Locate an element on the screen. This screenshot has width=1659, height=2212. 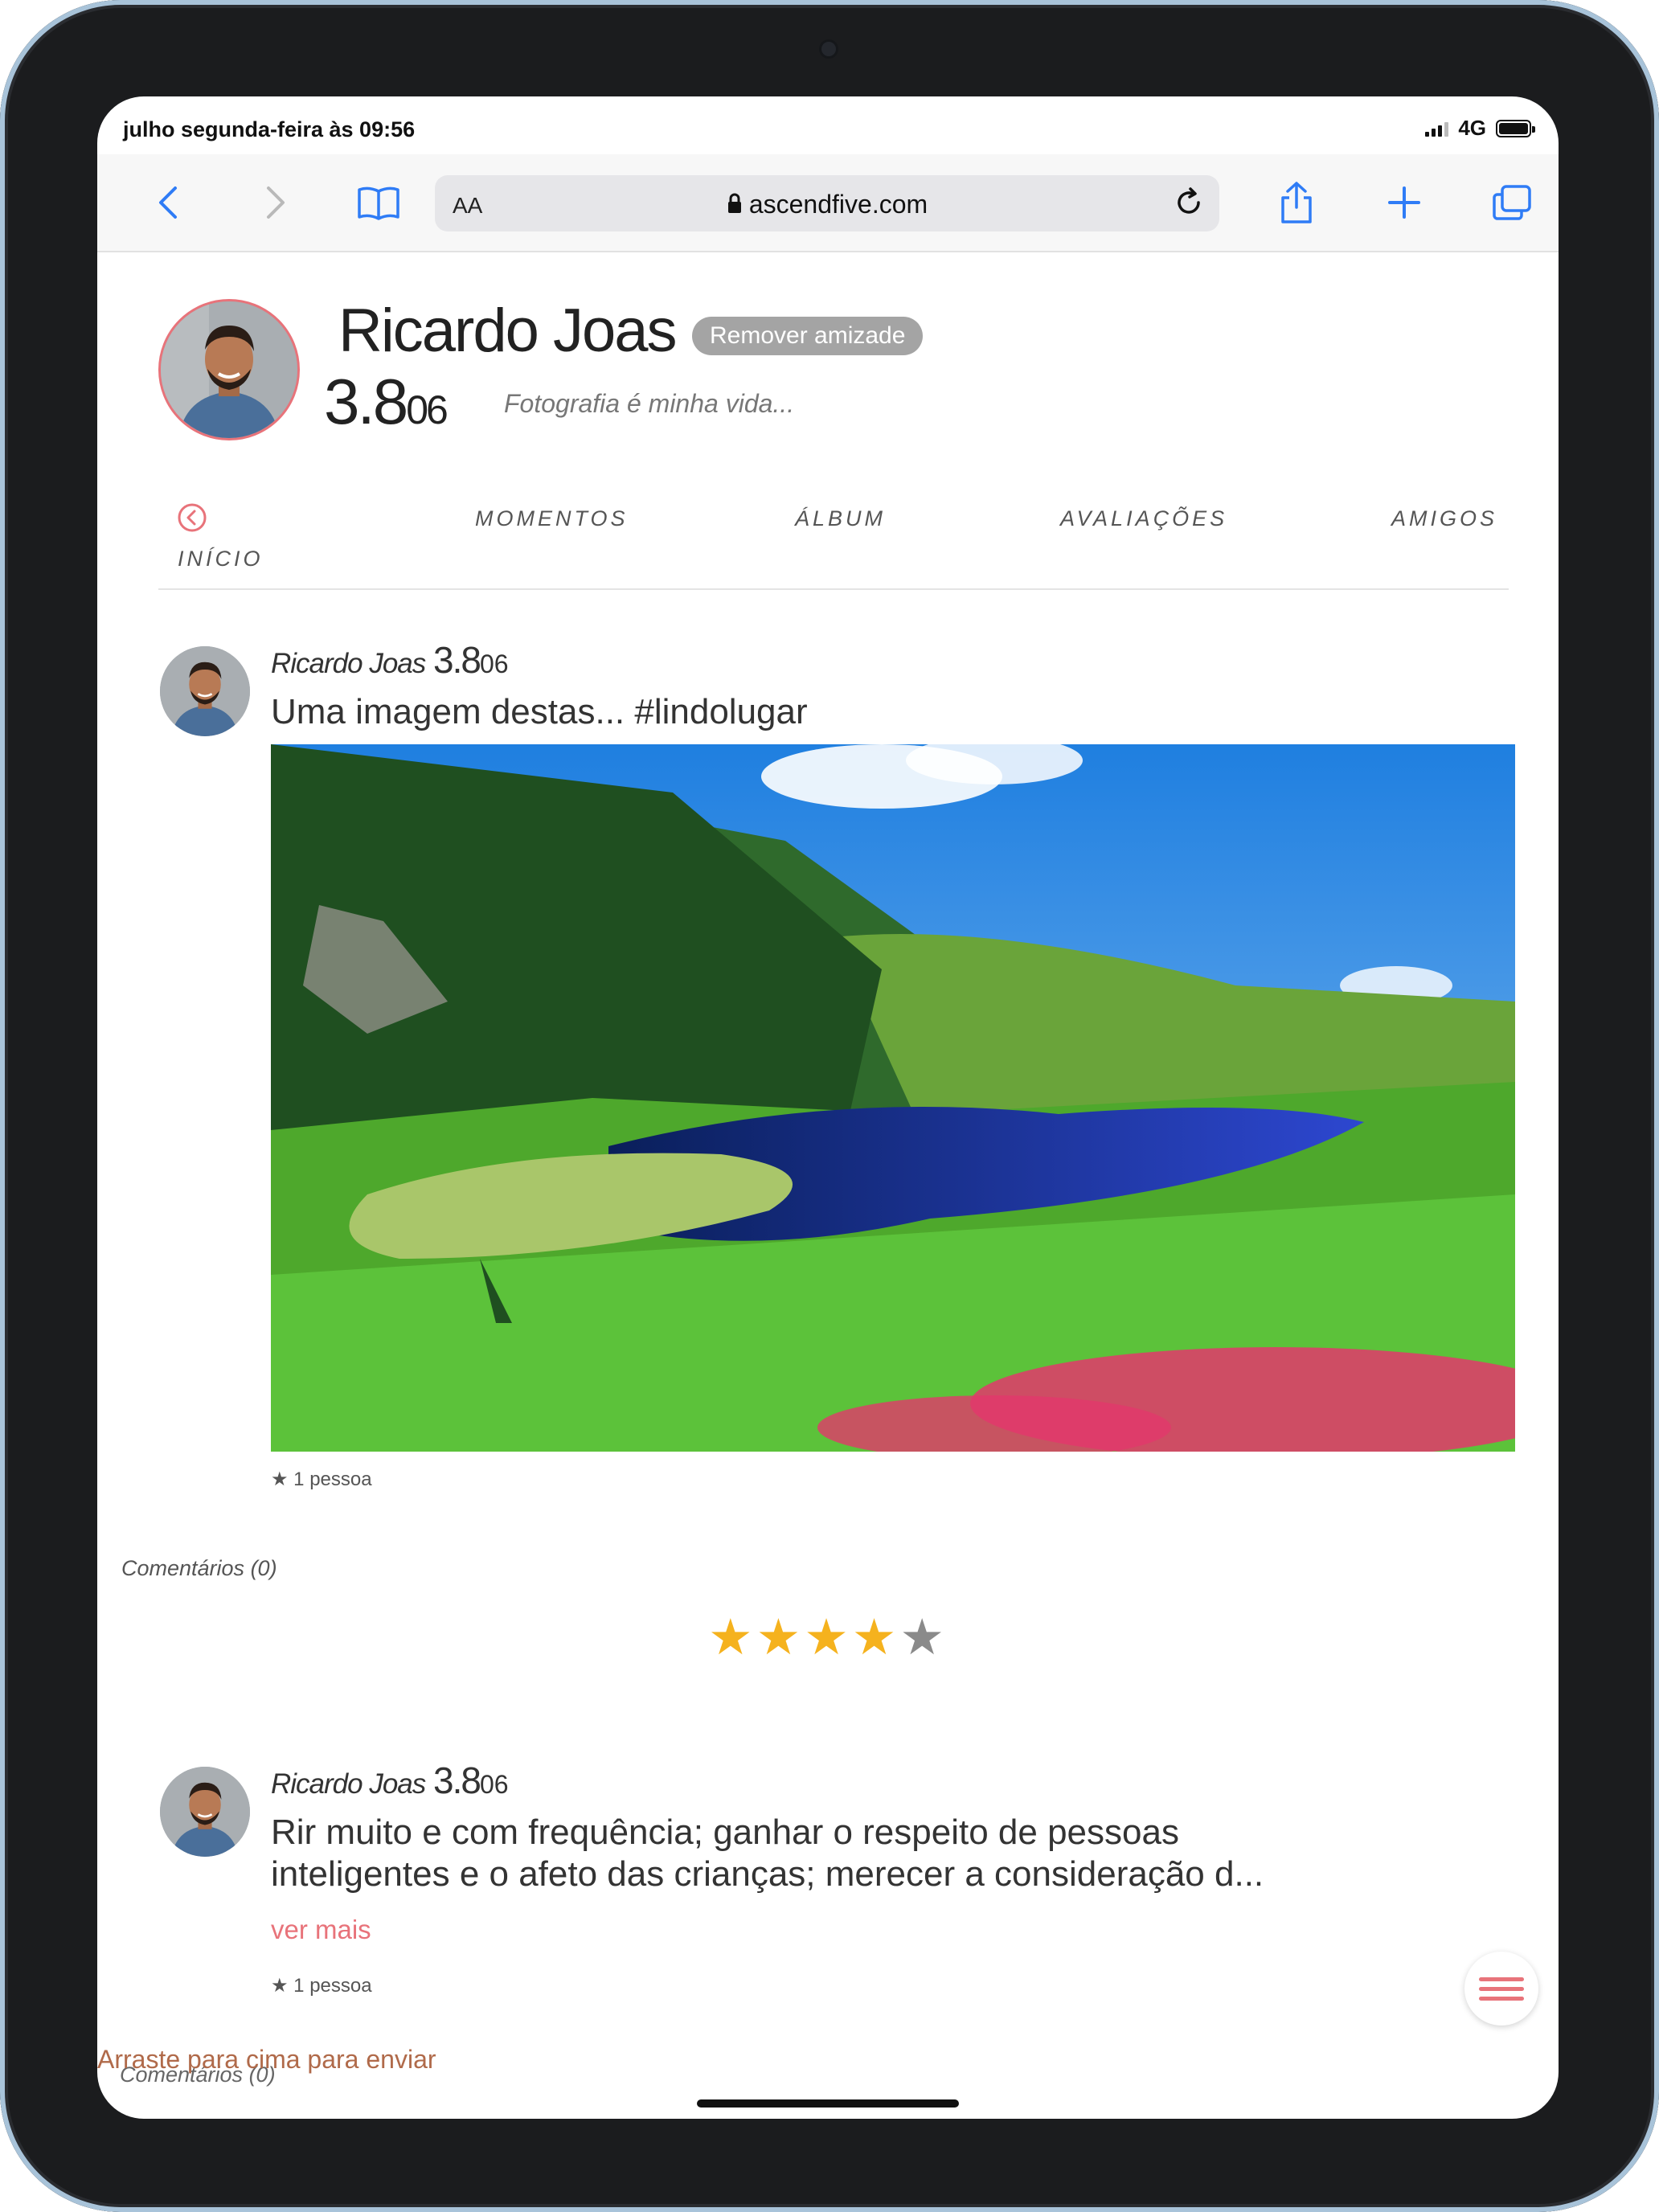
star-2-icon: ★ is located at coordinates (780, 1637).